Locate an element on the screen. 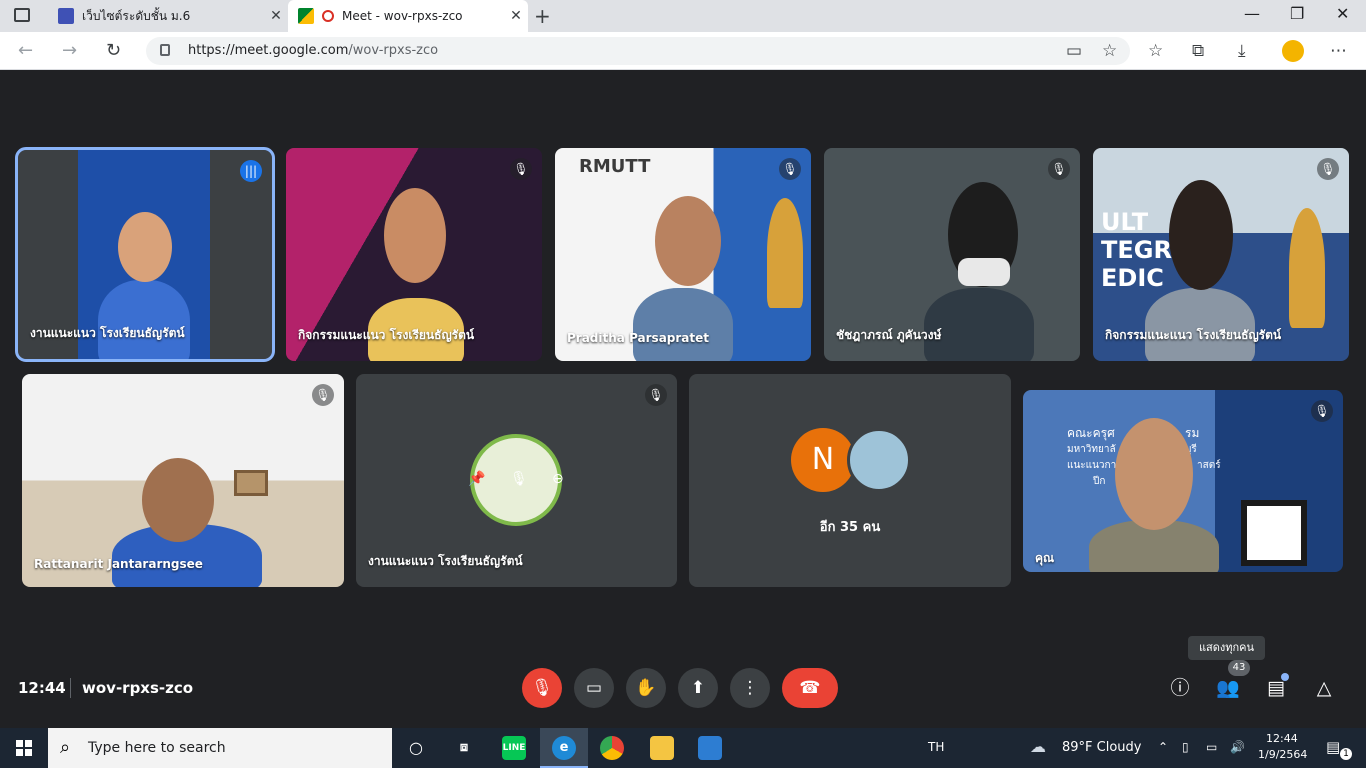 This screenshot has height=768, width=1366. leave-call-button: ☎ is located at coordinates (810, 688).